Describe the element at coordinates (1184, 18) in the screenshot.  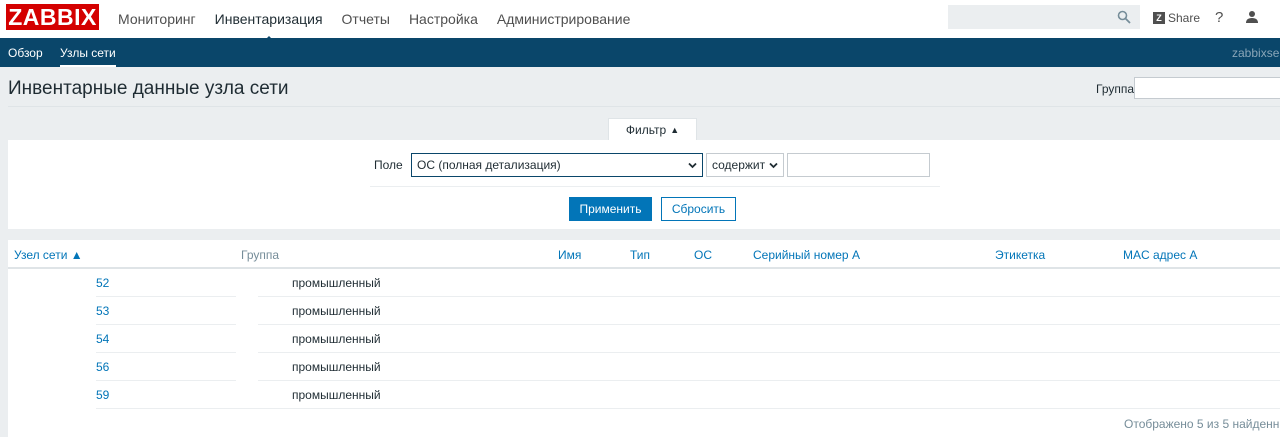
I see `share-label: Share` at that location.